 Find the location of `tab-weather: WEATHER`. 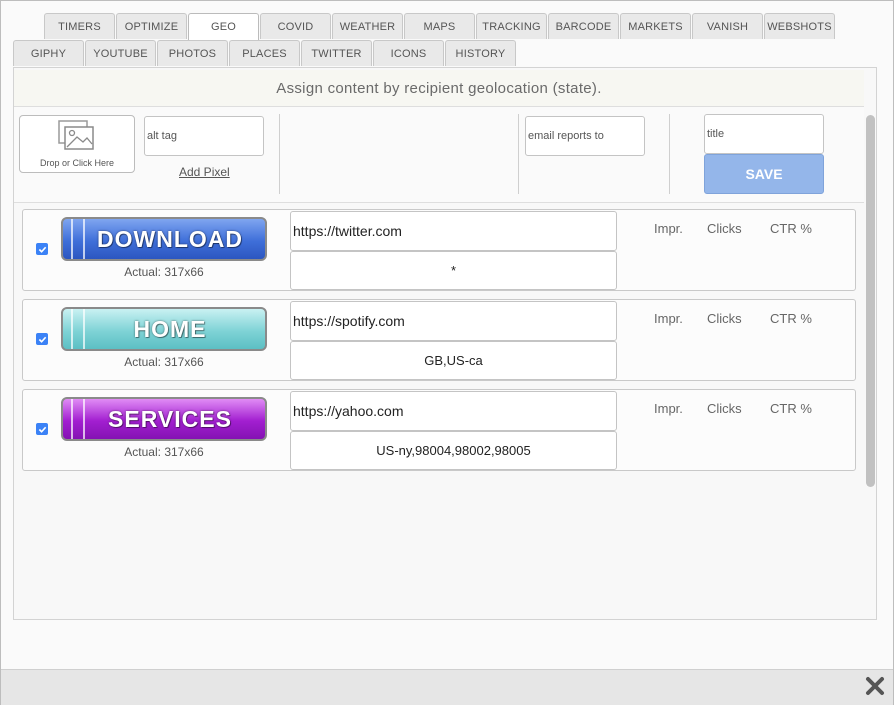

tab-weather: WEATHER is located at coordinates (367, 26).